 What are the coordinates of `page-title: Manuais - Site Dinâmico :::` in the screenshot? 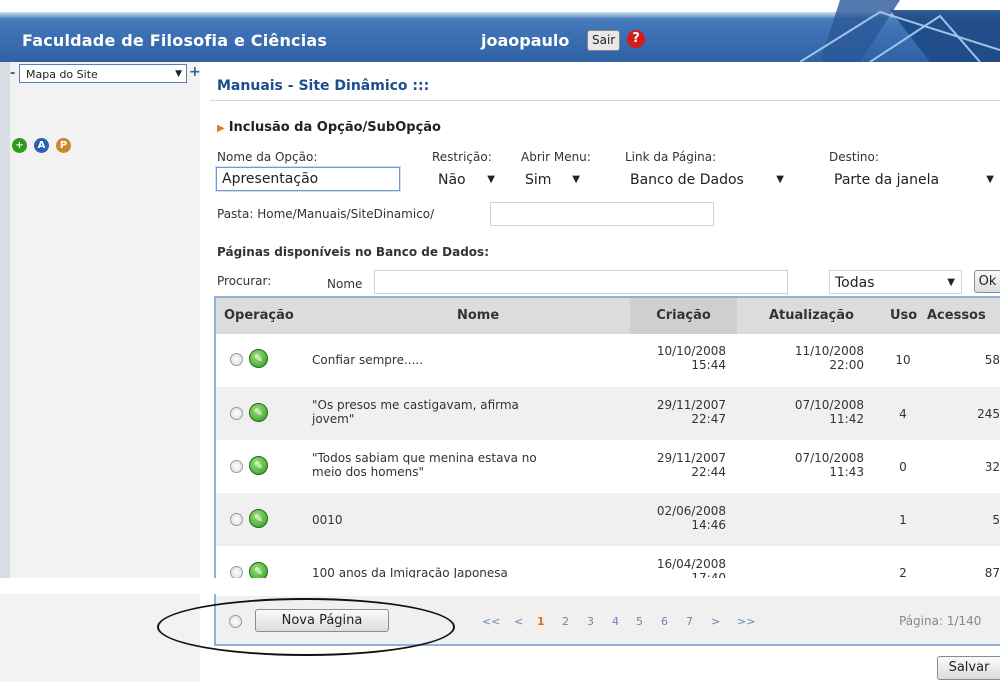 It's located at (323, 86).